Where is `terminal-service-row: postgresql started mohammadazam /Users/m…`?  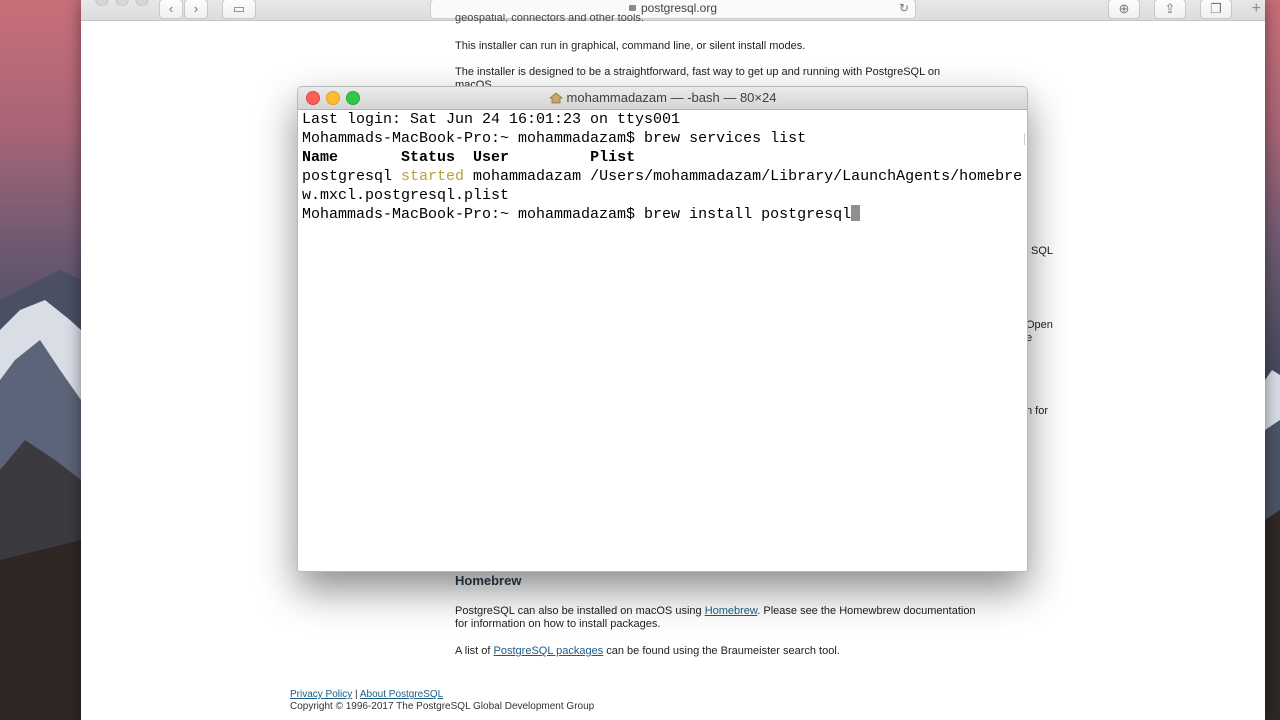
terminal-service-row: postgresql started mohammadazam /Users/m… is located at coordinates (663, 176).